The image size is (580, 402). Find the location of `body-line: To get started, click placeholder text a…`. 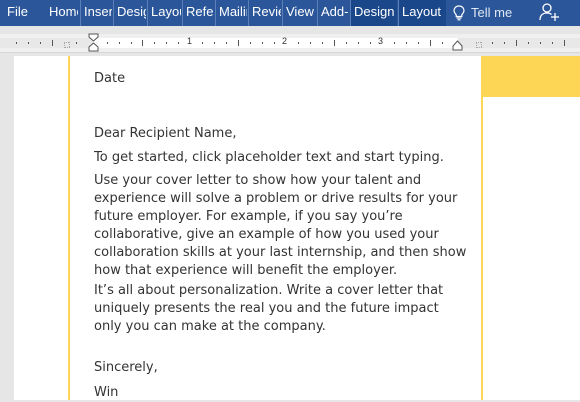

body-line: To get started, click placeholder text a… is located at coordinates (269, 157).